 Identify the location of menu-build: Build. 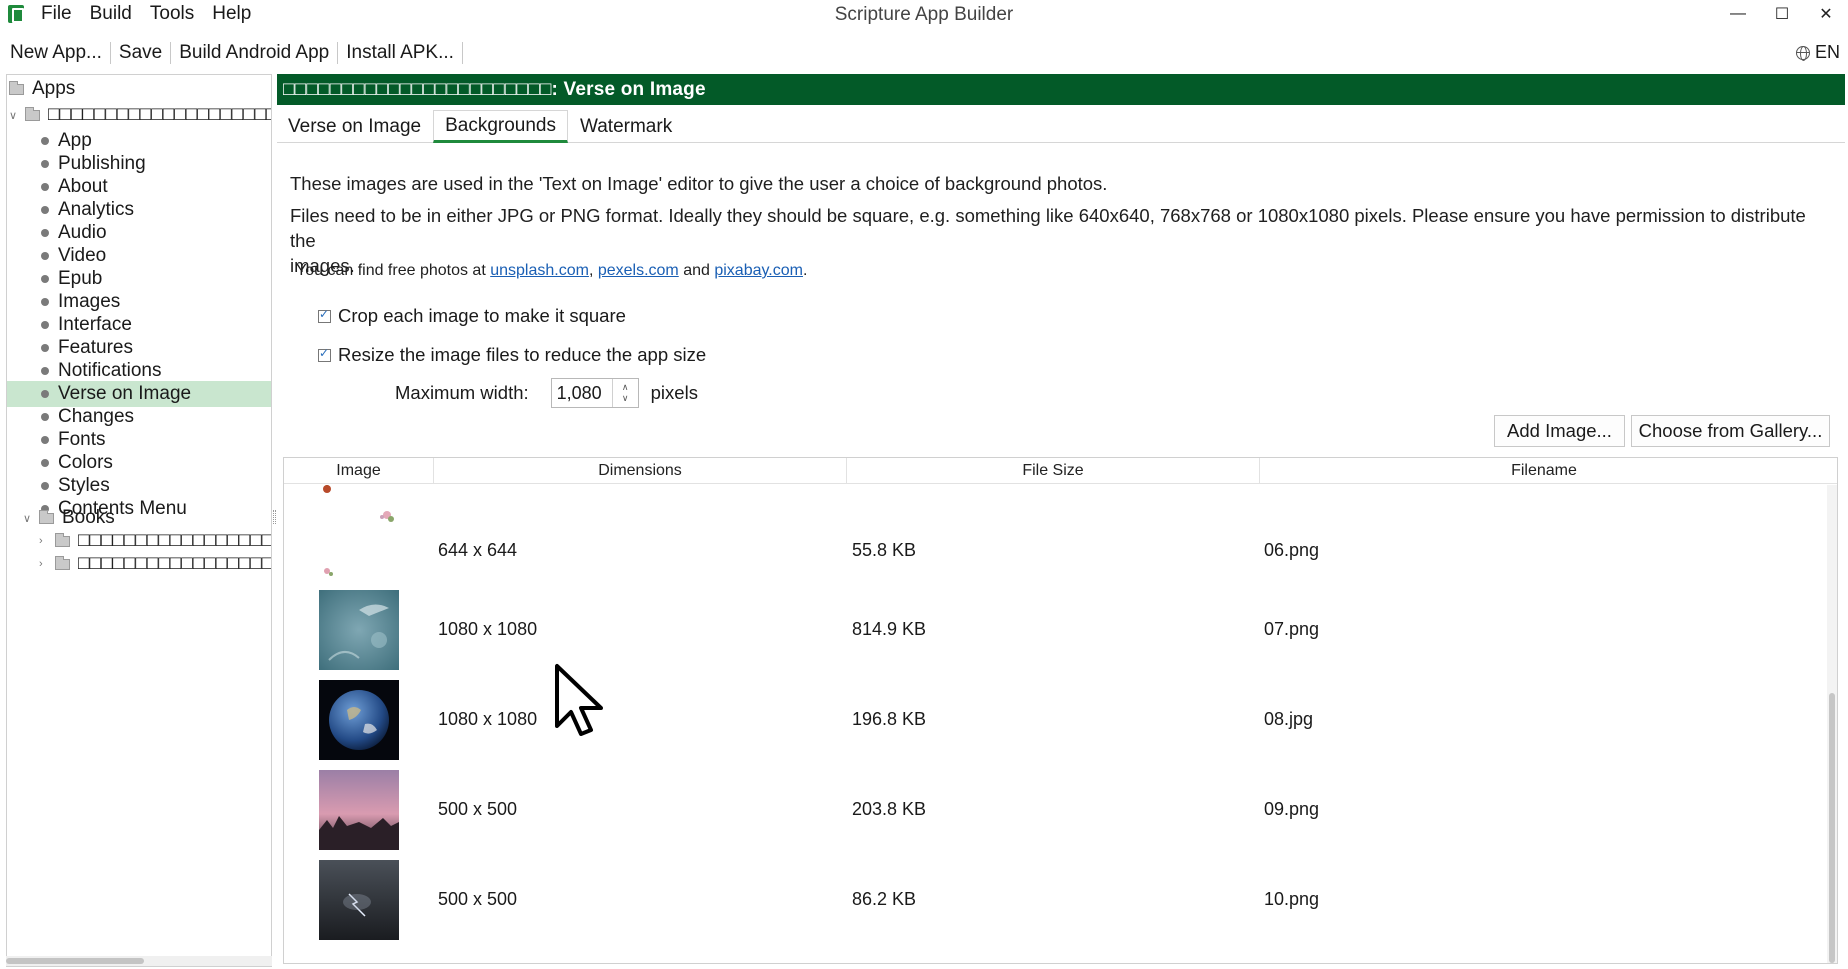
(115, 14).